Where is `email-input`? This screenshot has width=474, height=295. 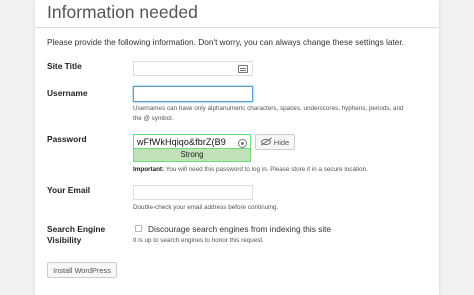 email-input is located at coordinates (193, 192).